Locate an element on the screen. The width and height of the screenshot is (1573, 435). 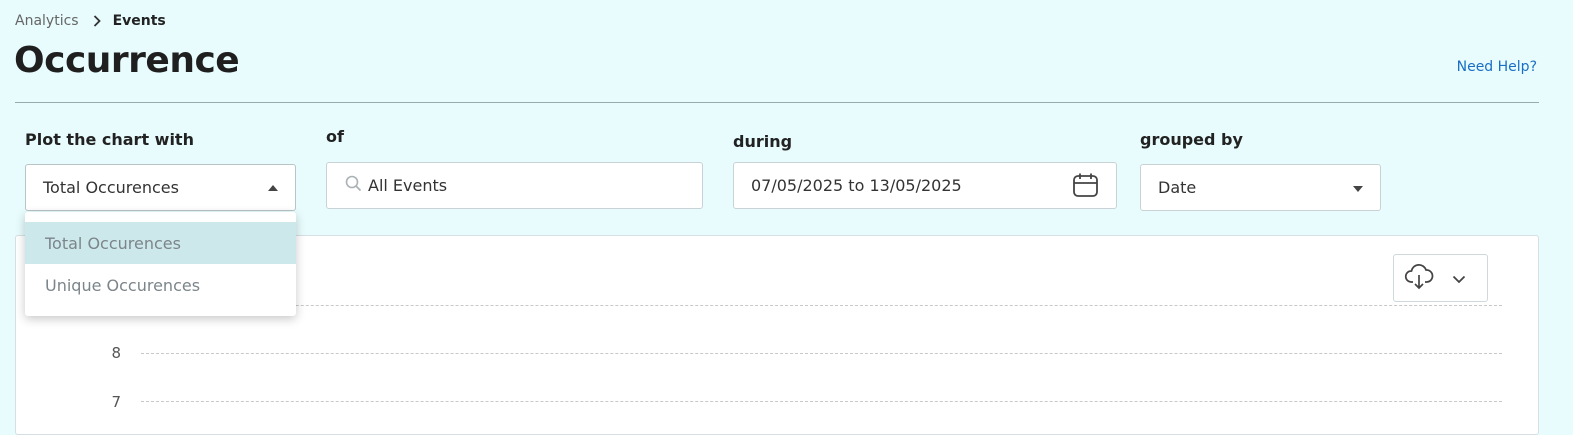
chevron-down-icon is located at coordinates (1459, 278).